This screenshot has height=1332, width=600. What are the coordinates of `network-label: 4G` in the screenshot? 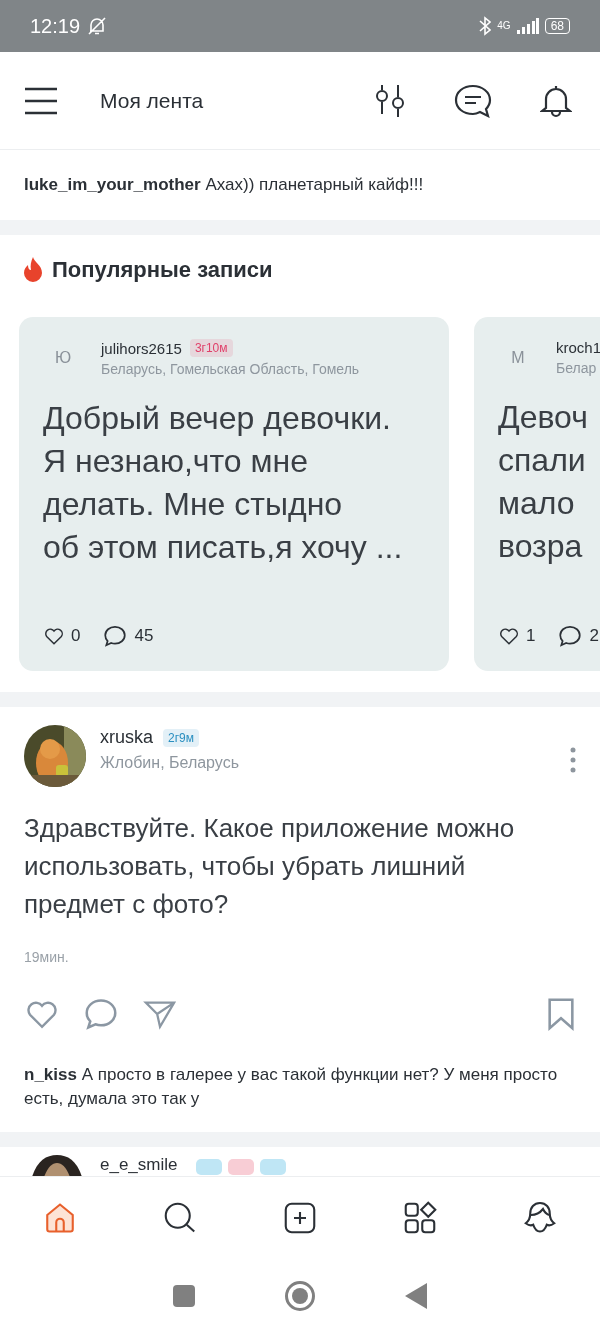 It's located at (504, 26).